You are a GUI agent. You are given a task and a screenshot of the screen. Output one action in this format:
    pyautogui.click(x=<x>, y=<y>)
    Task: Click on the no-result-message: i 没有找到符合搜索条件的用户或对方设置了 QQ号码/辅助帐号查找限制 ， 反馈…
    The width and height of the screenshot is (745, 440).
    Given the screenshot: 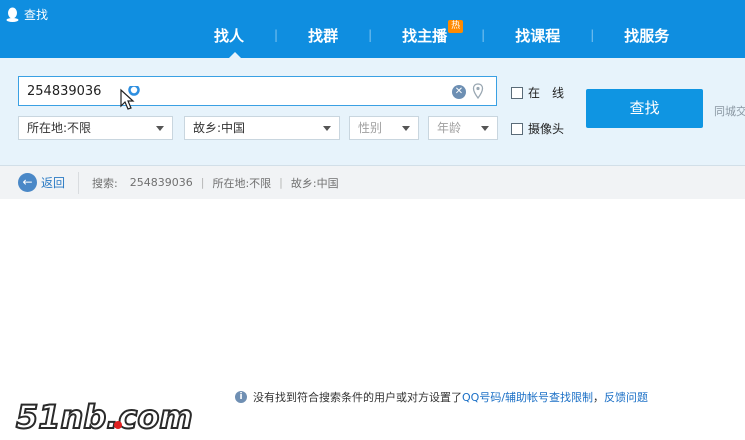 What is the action you would take?
    pyautogui.click(x=441, y=397)
    